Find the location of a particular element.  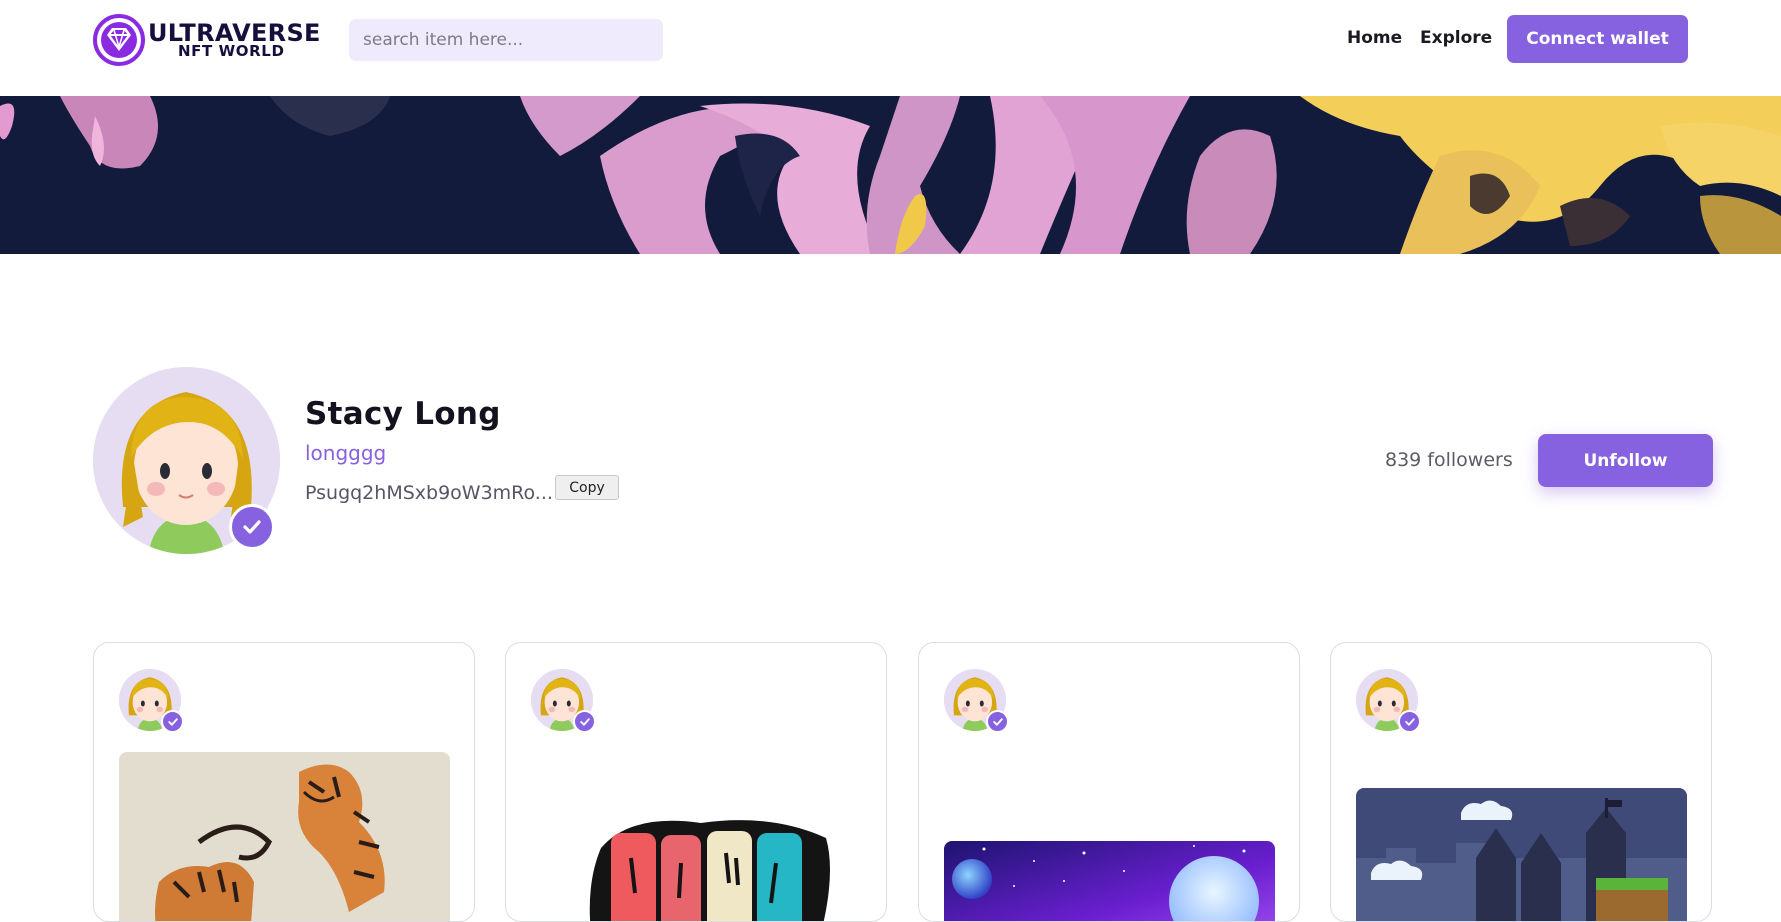

graffiti-letters-artwork is located at coordinates (696, 867).